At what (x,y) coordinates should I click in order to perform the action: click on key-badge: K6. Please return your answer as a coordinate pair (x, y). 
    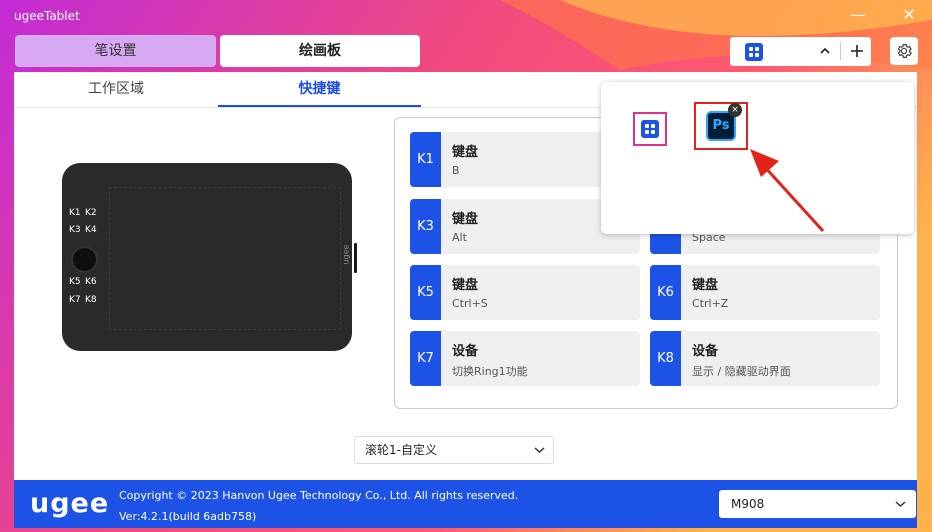
    Looking at the image, I should click on (665, 292).